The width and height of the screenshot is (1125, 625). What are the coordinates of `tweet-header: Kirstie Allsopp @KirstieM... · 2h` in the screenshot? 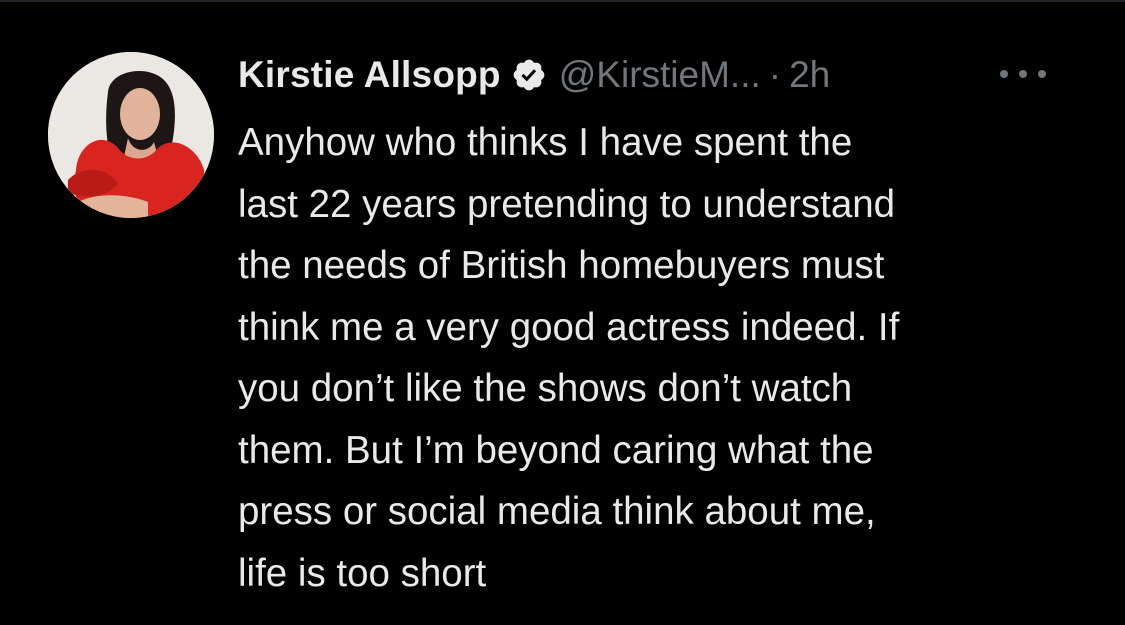 It's located at (534, 75).